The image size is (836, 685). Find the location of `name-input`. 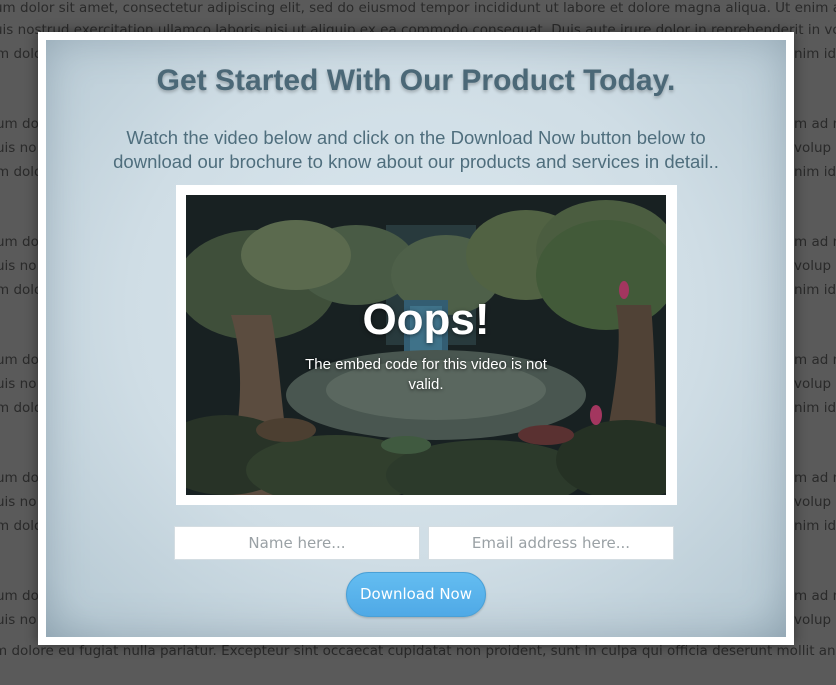

name-input is located at coordinates (297, 543).